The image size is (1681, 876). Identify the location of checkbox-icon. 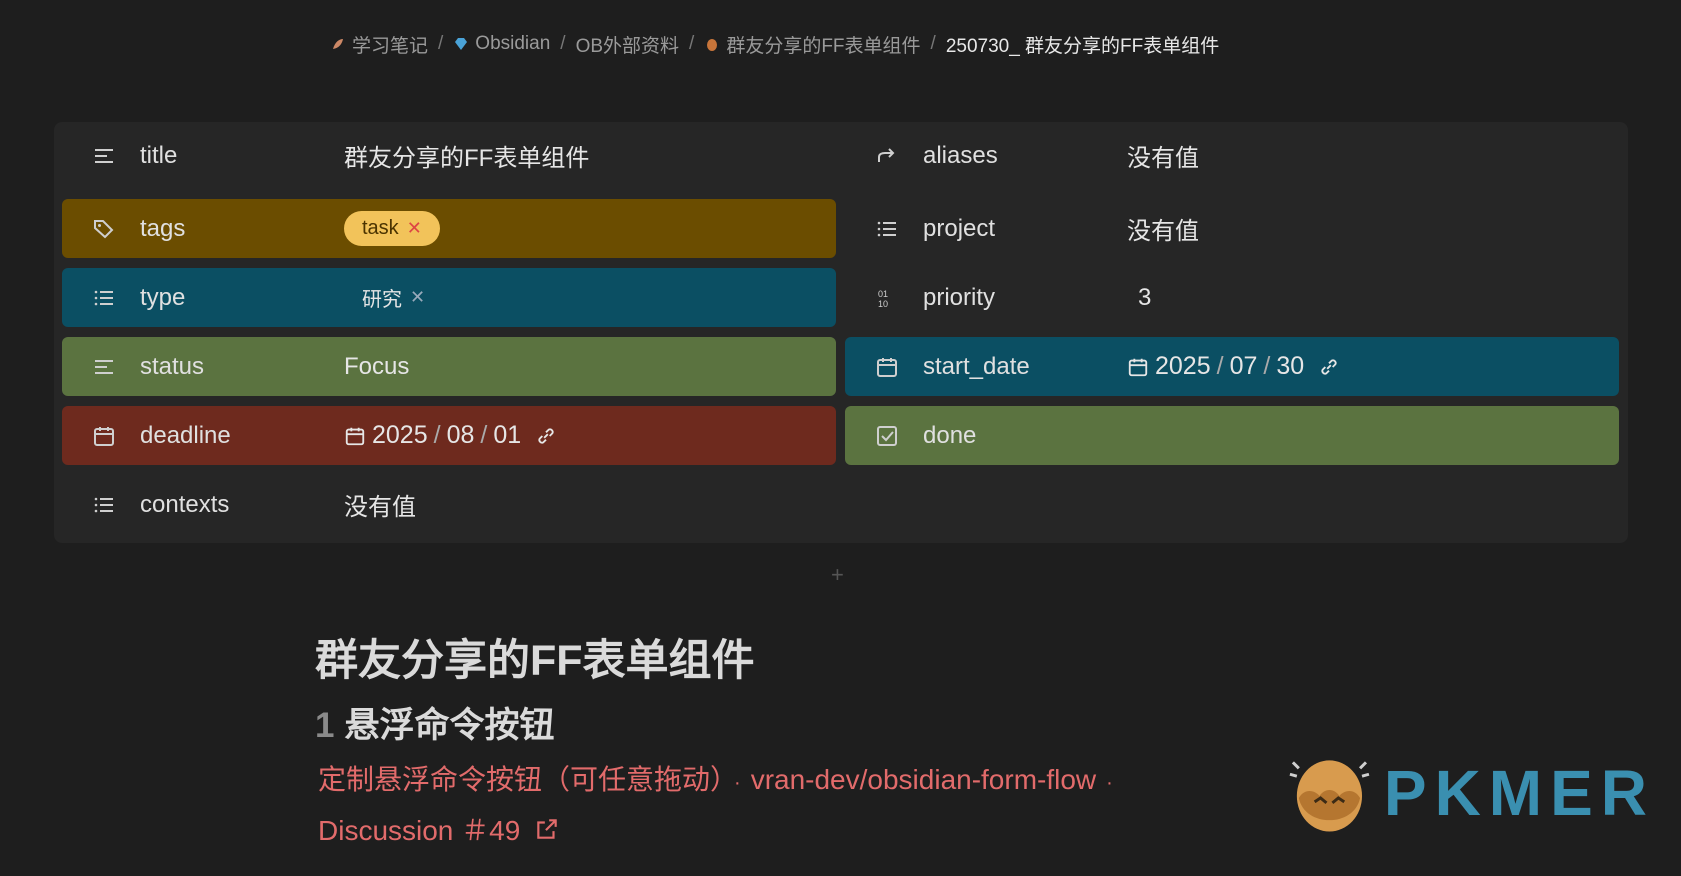
(887, 436).